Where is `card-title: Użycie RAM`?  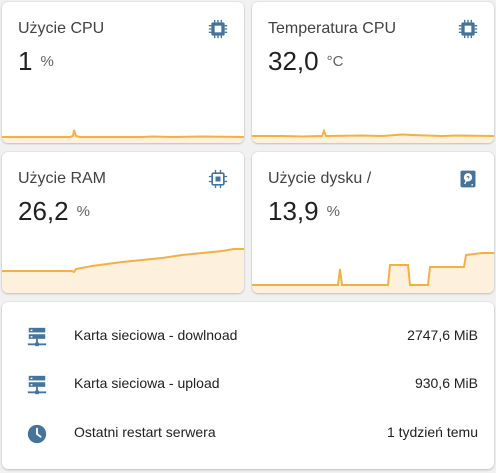 card-title: Użycie RAM is located at coordinates (62, 178).